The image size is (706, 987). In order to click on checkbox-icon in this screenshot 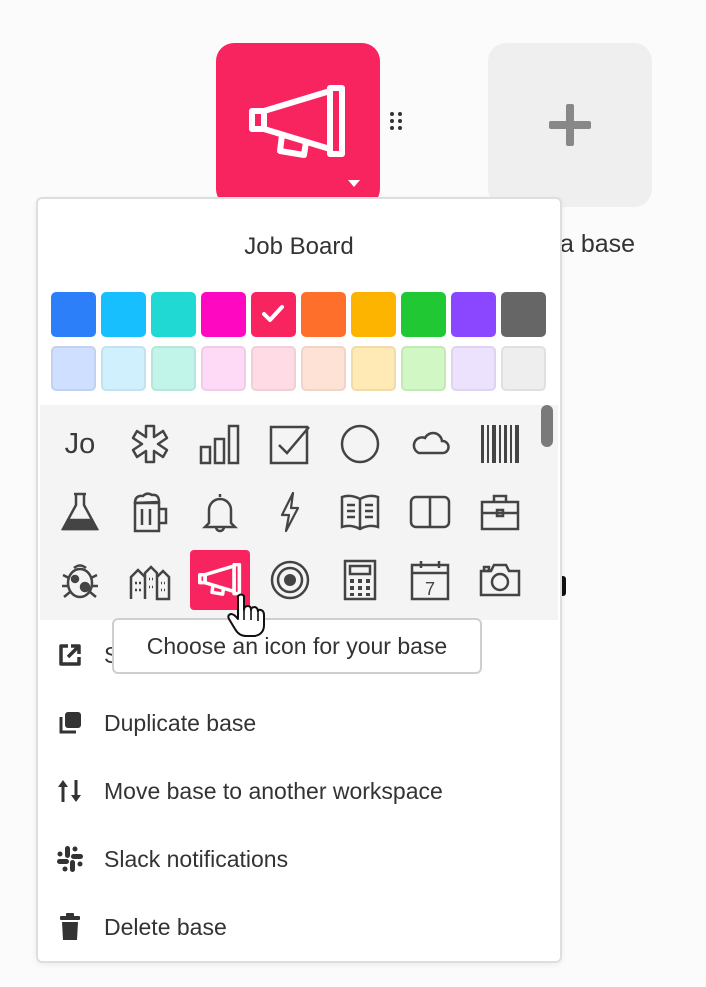, I will do `click(289, 445)`.